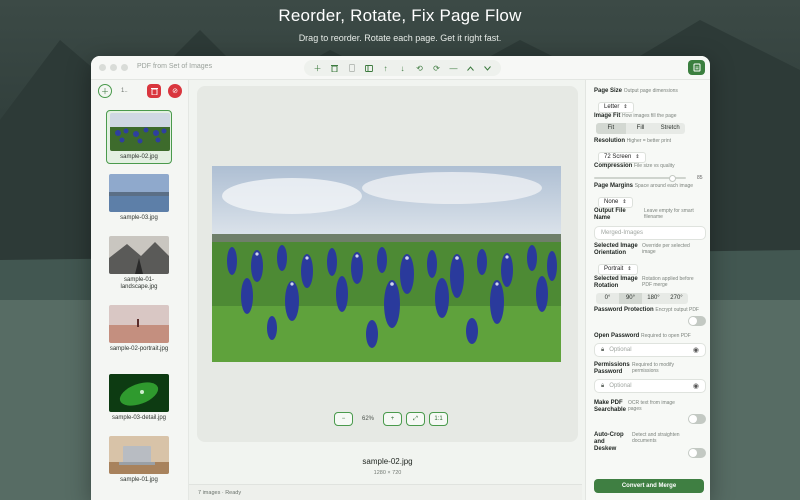 This screenshot has height=500, width=800. I want to click on page-icon, so click(351, 68).